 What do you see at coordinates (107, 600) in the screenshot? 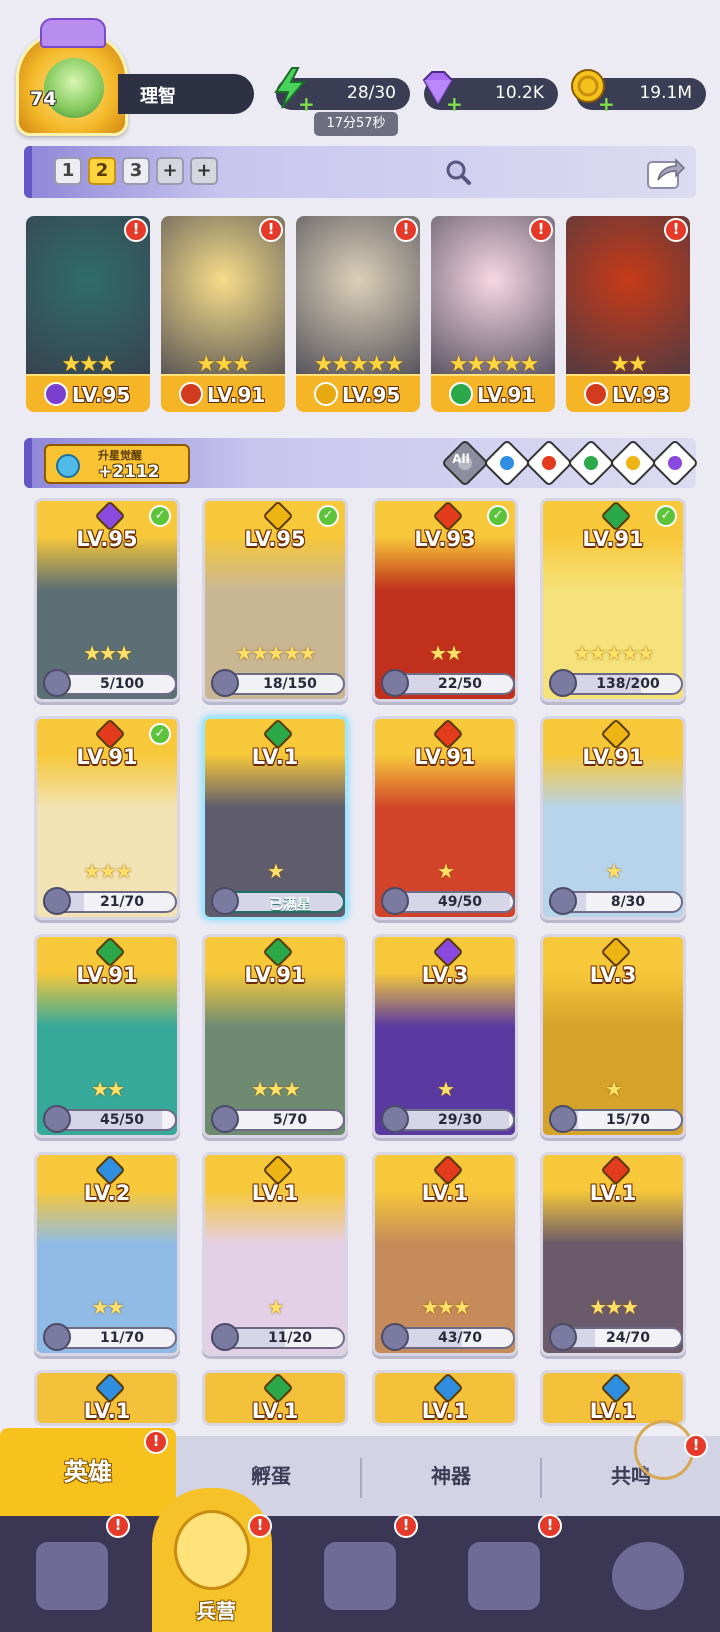
I see `hero-card: LV.95 ★★★ 5/100 ✓` at bounding box center [107, 600].